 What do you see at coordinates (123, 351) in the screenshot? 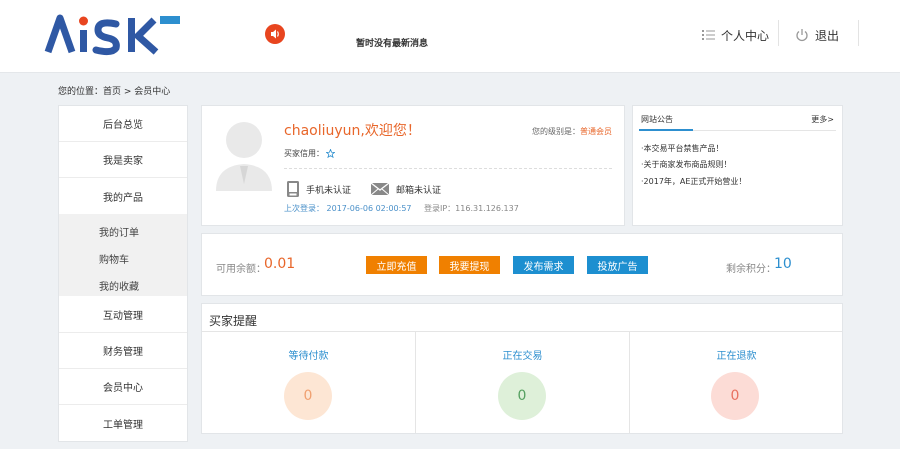
I see `sidebar-item-finance: 财务管理` at bounding box center [123, 351].